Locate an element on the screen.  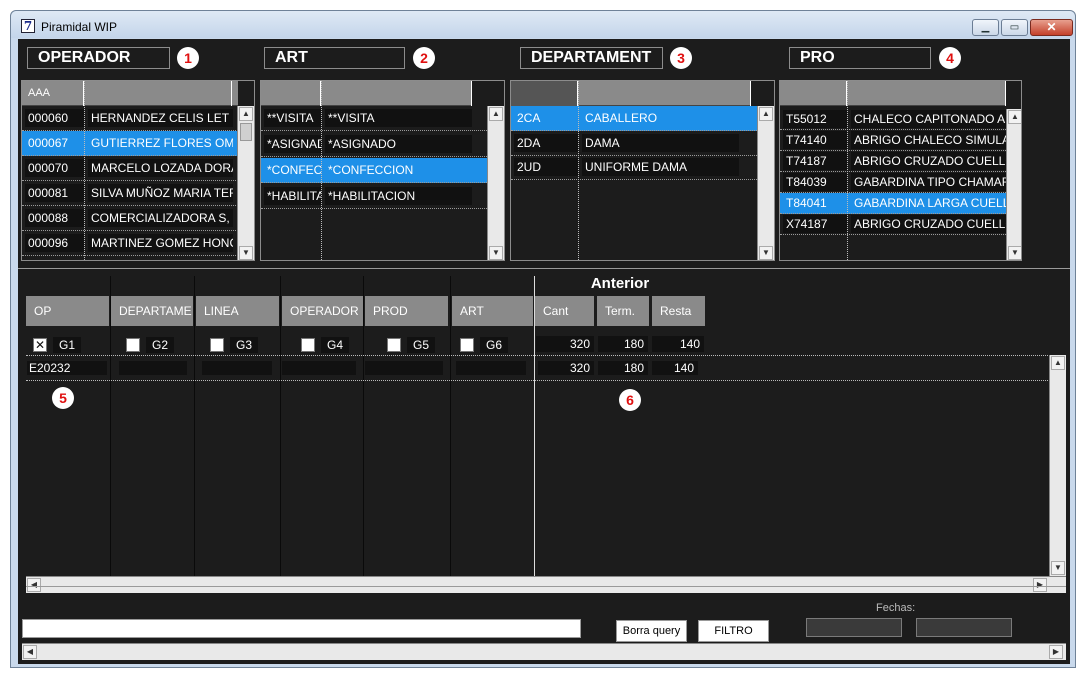
table-row: T74140 ABRIGO CHALECO SIMULAD is located at coordinates (893, 140).